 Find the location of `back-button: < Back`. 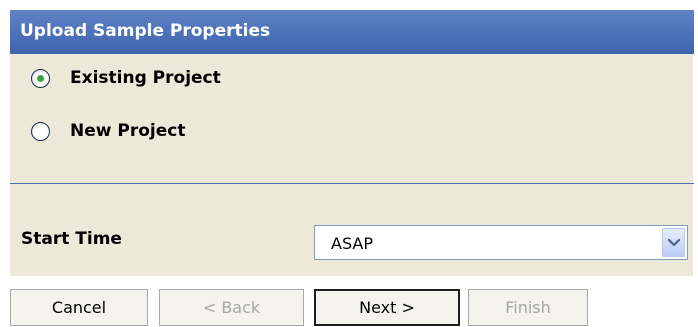

back-button: < Back is located at coordinates (231, 307).